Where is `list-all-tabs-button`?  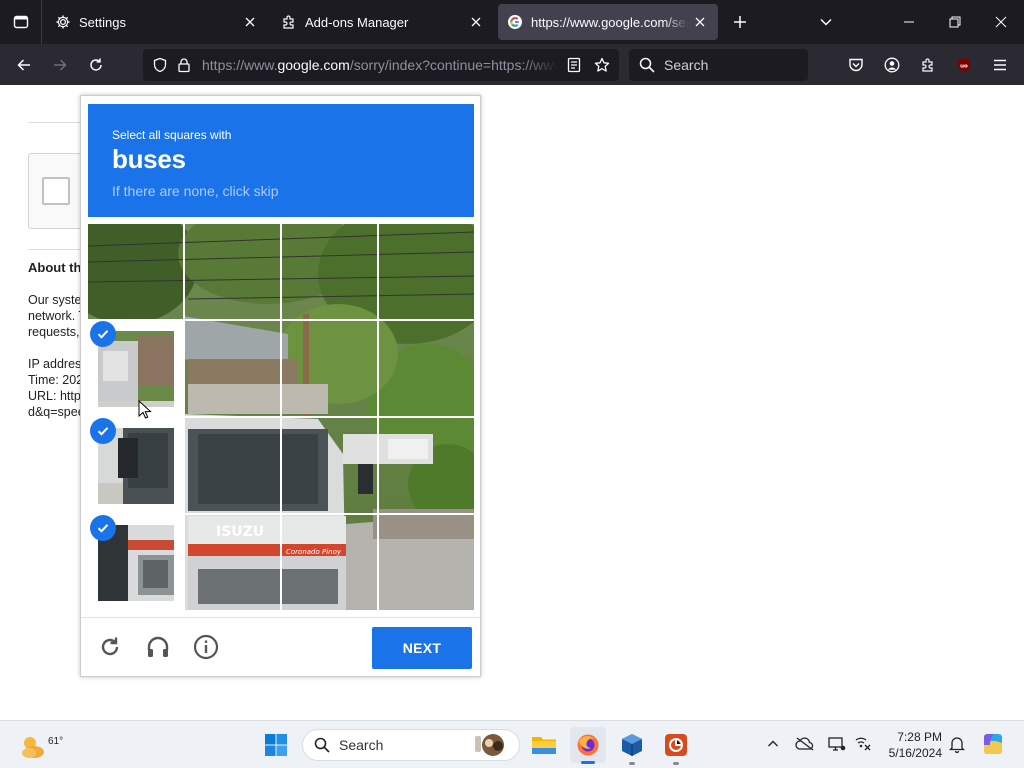
list-all-tabs-button is located at coordinates (826, 22).